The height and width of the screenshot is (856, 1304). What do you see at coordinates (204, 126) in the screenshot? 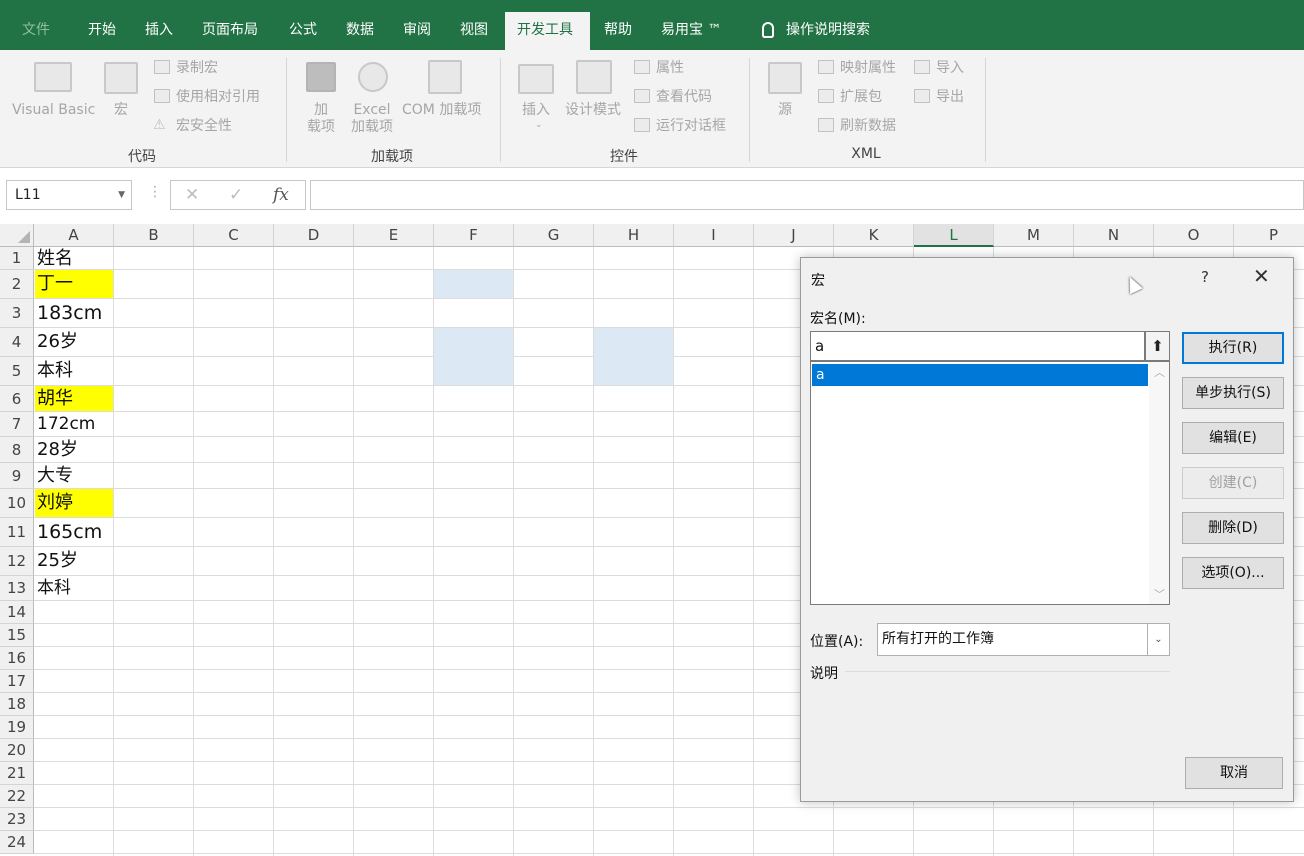
I see `macro-security-button: 宏安全性` at bounding box center [204, 126].